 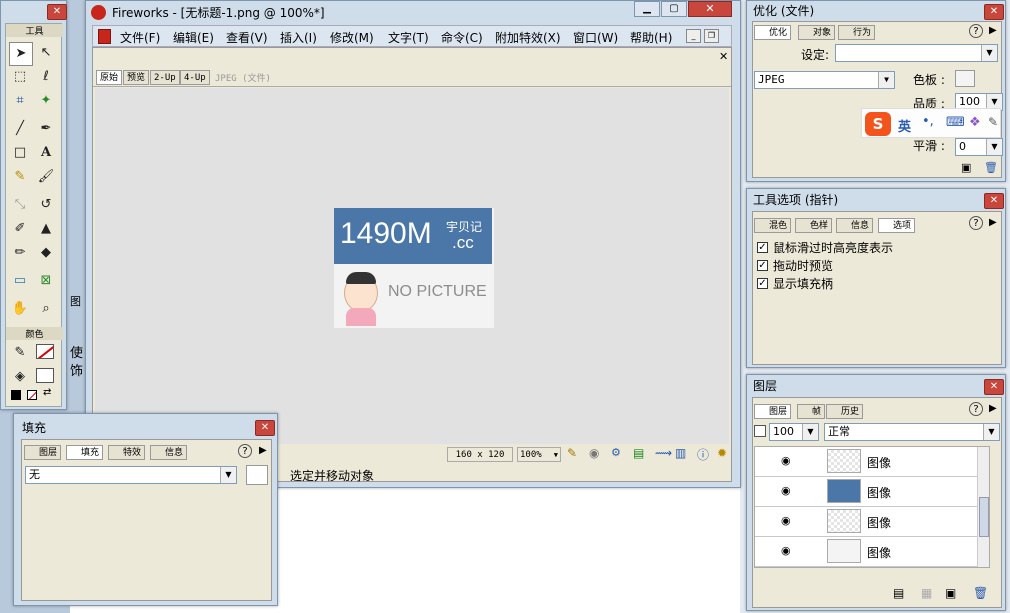 I want to click on menu-window: 窗口(W), so click(x=595, y=37).